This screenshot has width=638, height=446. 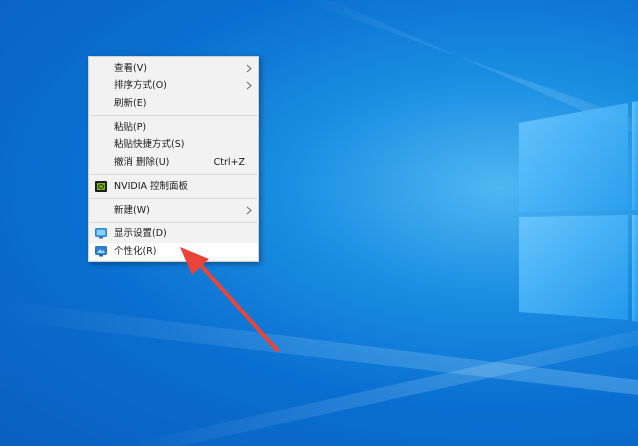 I want to click on menu-item-undo-delete-shortcut: Ctrl+Z, so click(x=229, y=162).